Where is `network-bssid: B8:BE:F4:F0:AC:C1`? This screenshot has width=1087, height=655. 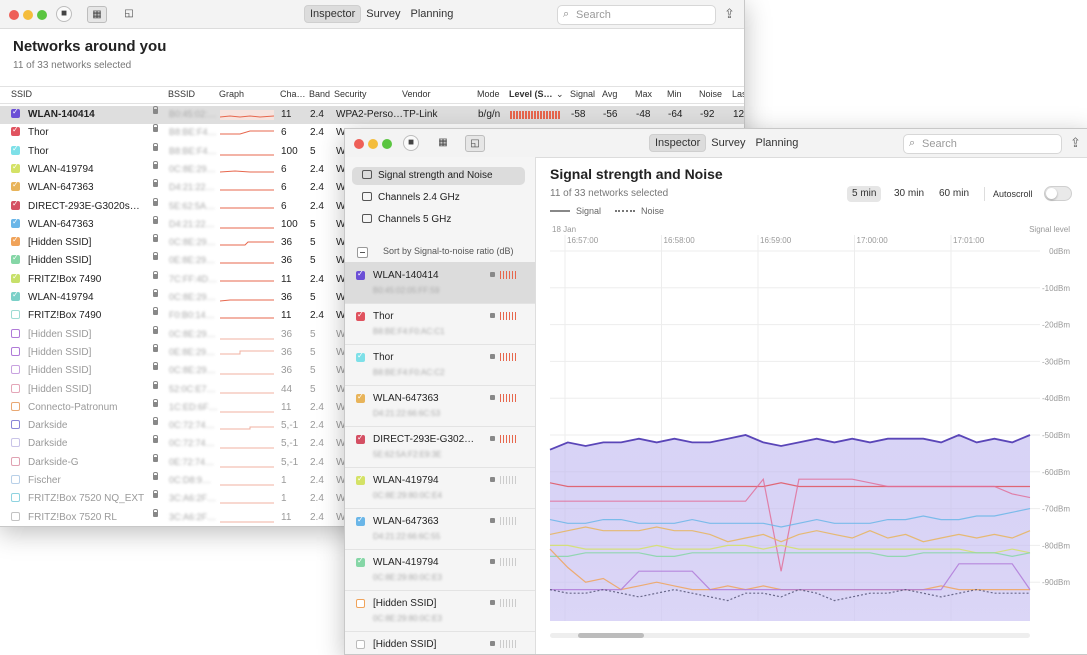 network-bssid: B8:BE:F4:F0:AC:C1 is located at coordinates (409, 331).